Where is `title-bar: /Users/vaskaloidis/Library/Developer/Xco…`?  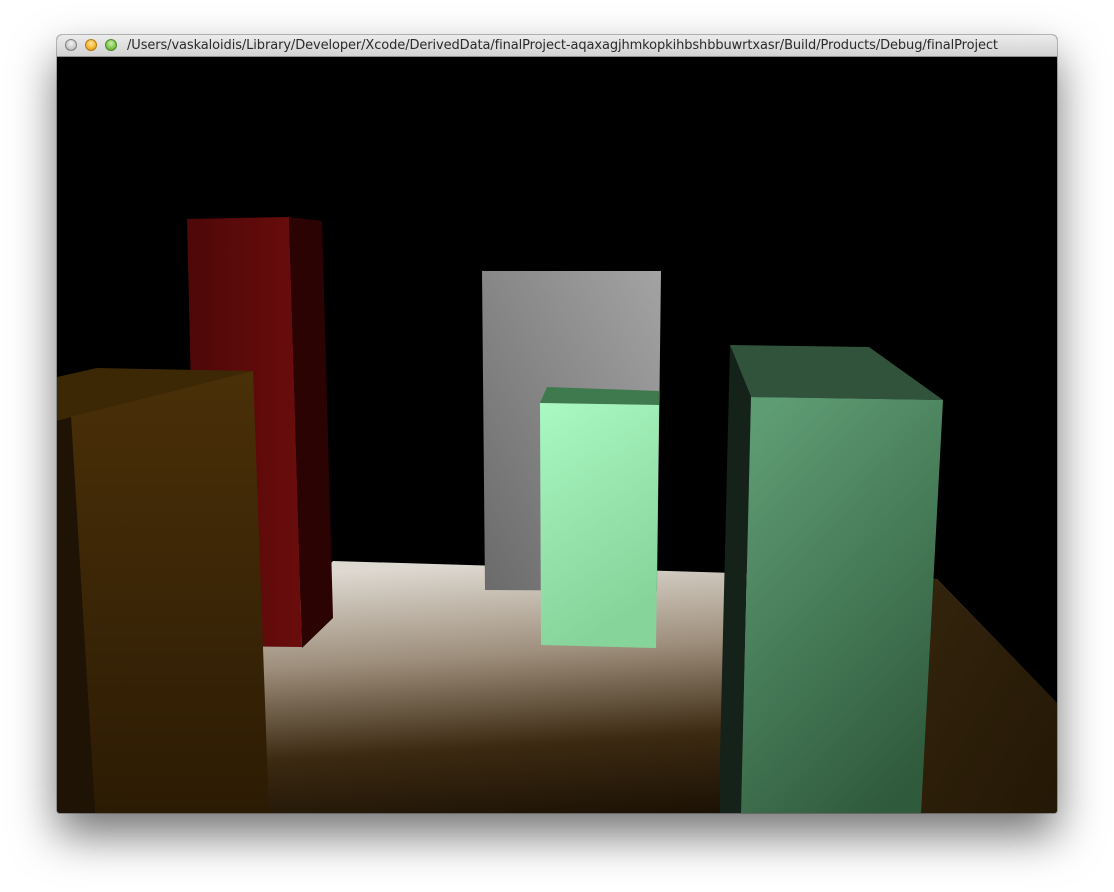
title-bar: /Users/vaskaloidis/Library/Developer/Xco… is located at coordinates (557, 46).